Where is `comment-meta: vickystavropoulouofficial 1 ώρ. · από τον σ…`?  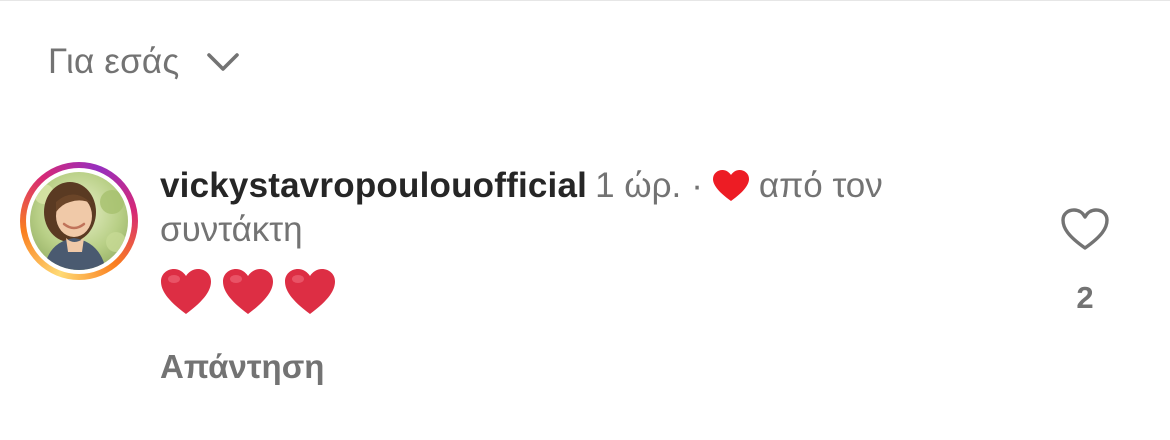 comment-meta: vickystavropoulouofficial 1 ώρ. · από τον σ… is located at coordinates (575, 208).